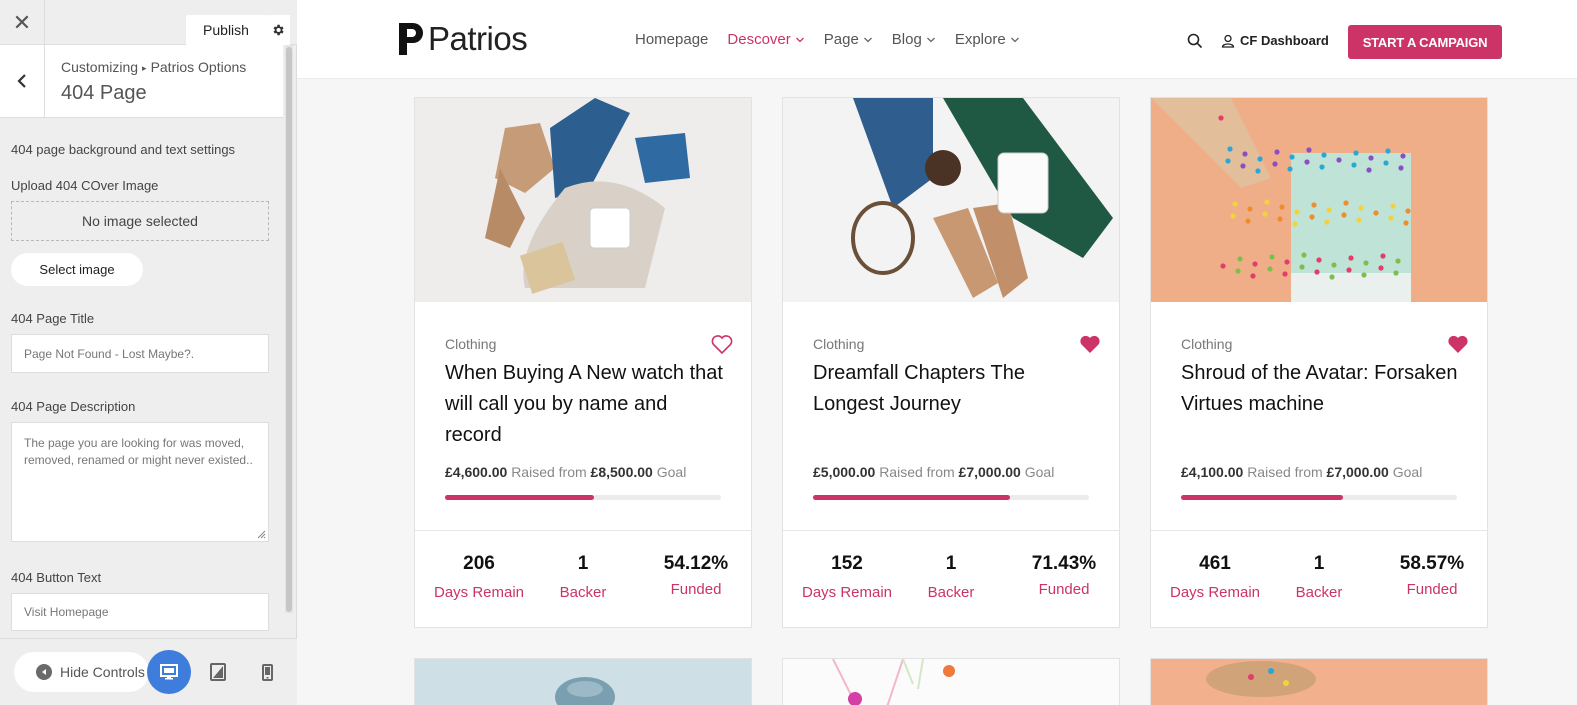 Image resolution: width=1577 pixels, height=705 pixels. I want to click on funding-progress-fill, so click(1262, 497).